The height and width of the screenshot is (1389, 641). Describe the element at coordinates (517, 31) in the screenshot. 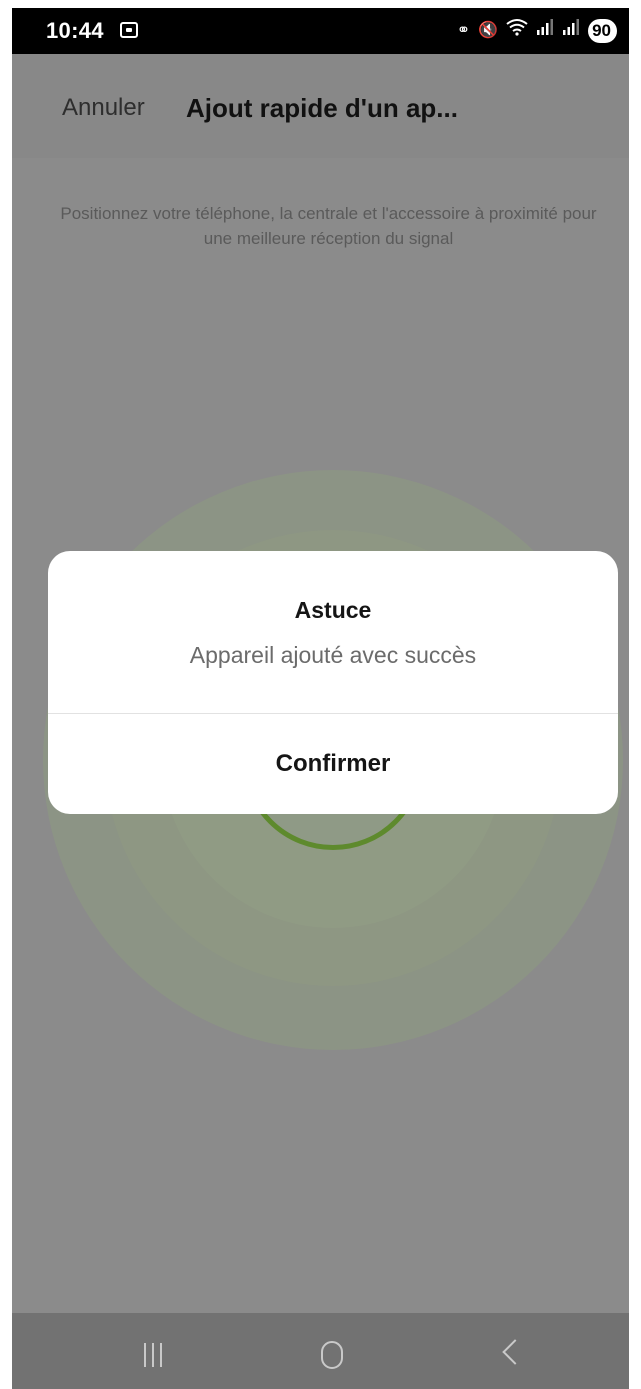

I see `wifi-icon` at that location.